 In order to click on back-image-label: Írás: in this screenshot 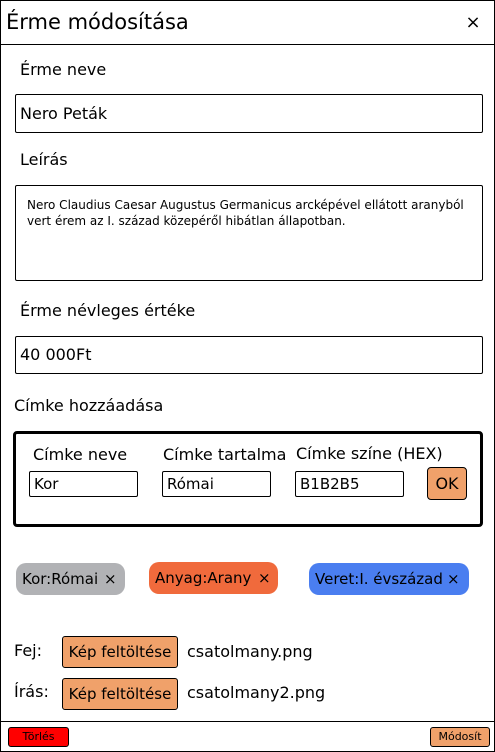, I will do `click(31, 691)`.